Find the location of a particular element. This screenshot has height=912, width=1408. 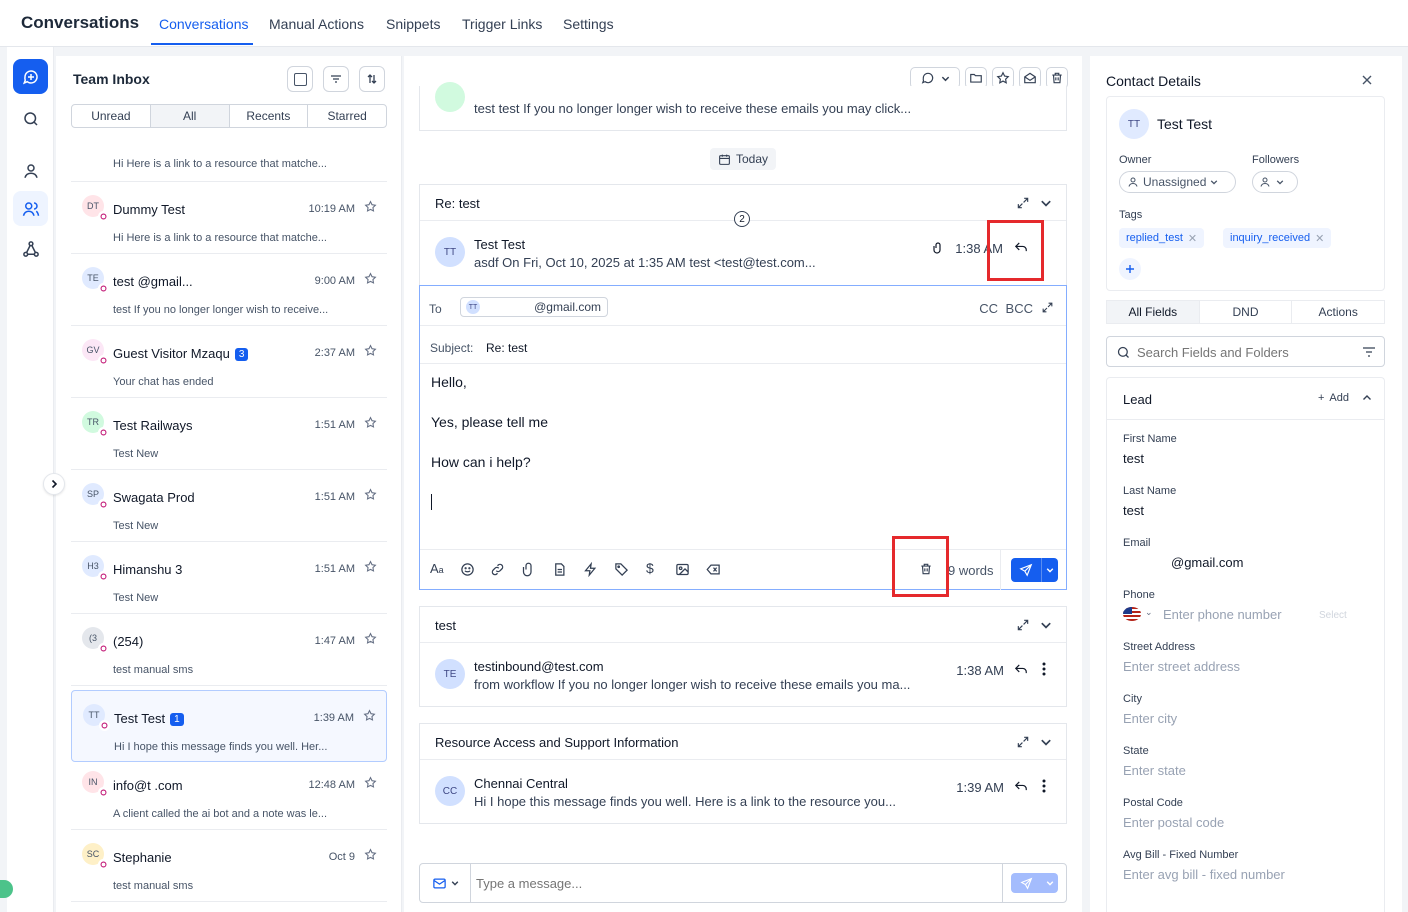

new-conversation-button is located at coordinates (30, 76).